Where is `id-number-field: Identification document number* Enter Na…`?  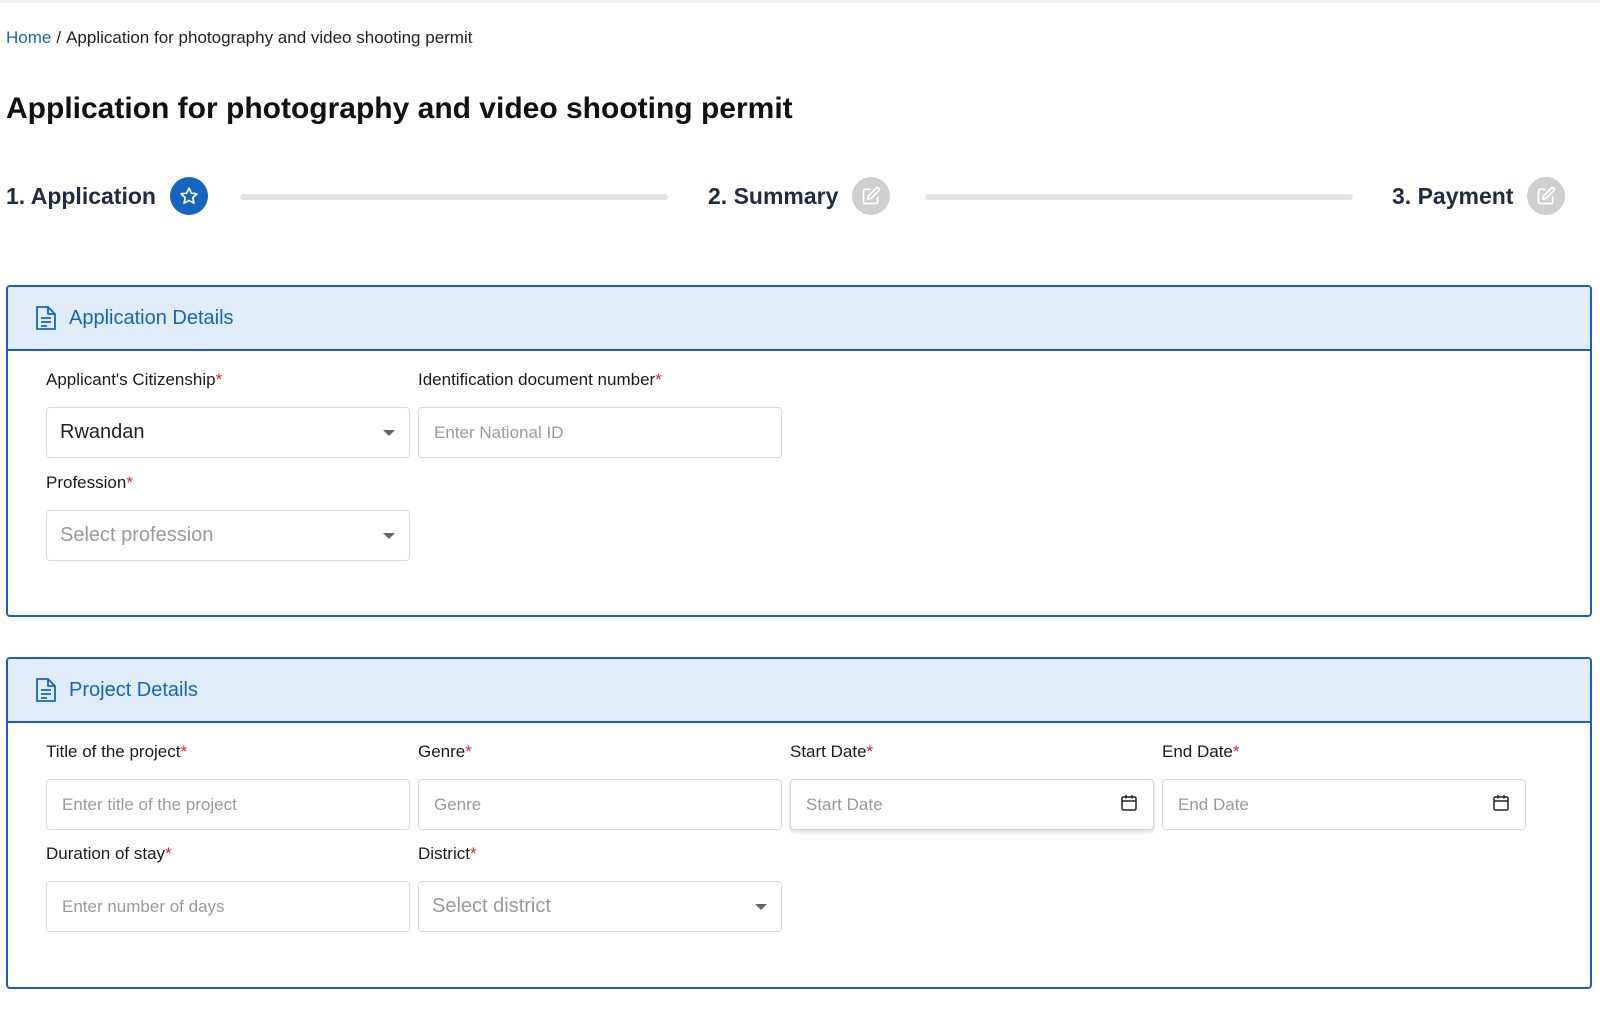
id-number-field: Identification document number* Enter Na… is located at coordinates (600, 413).